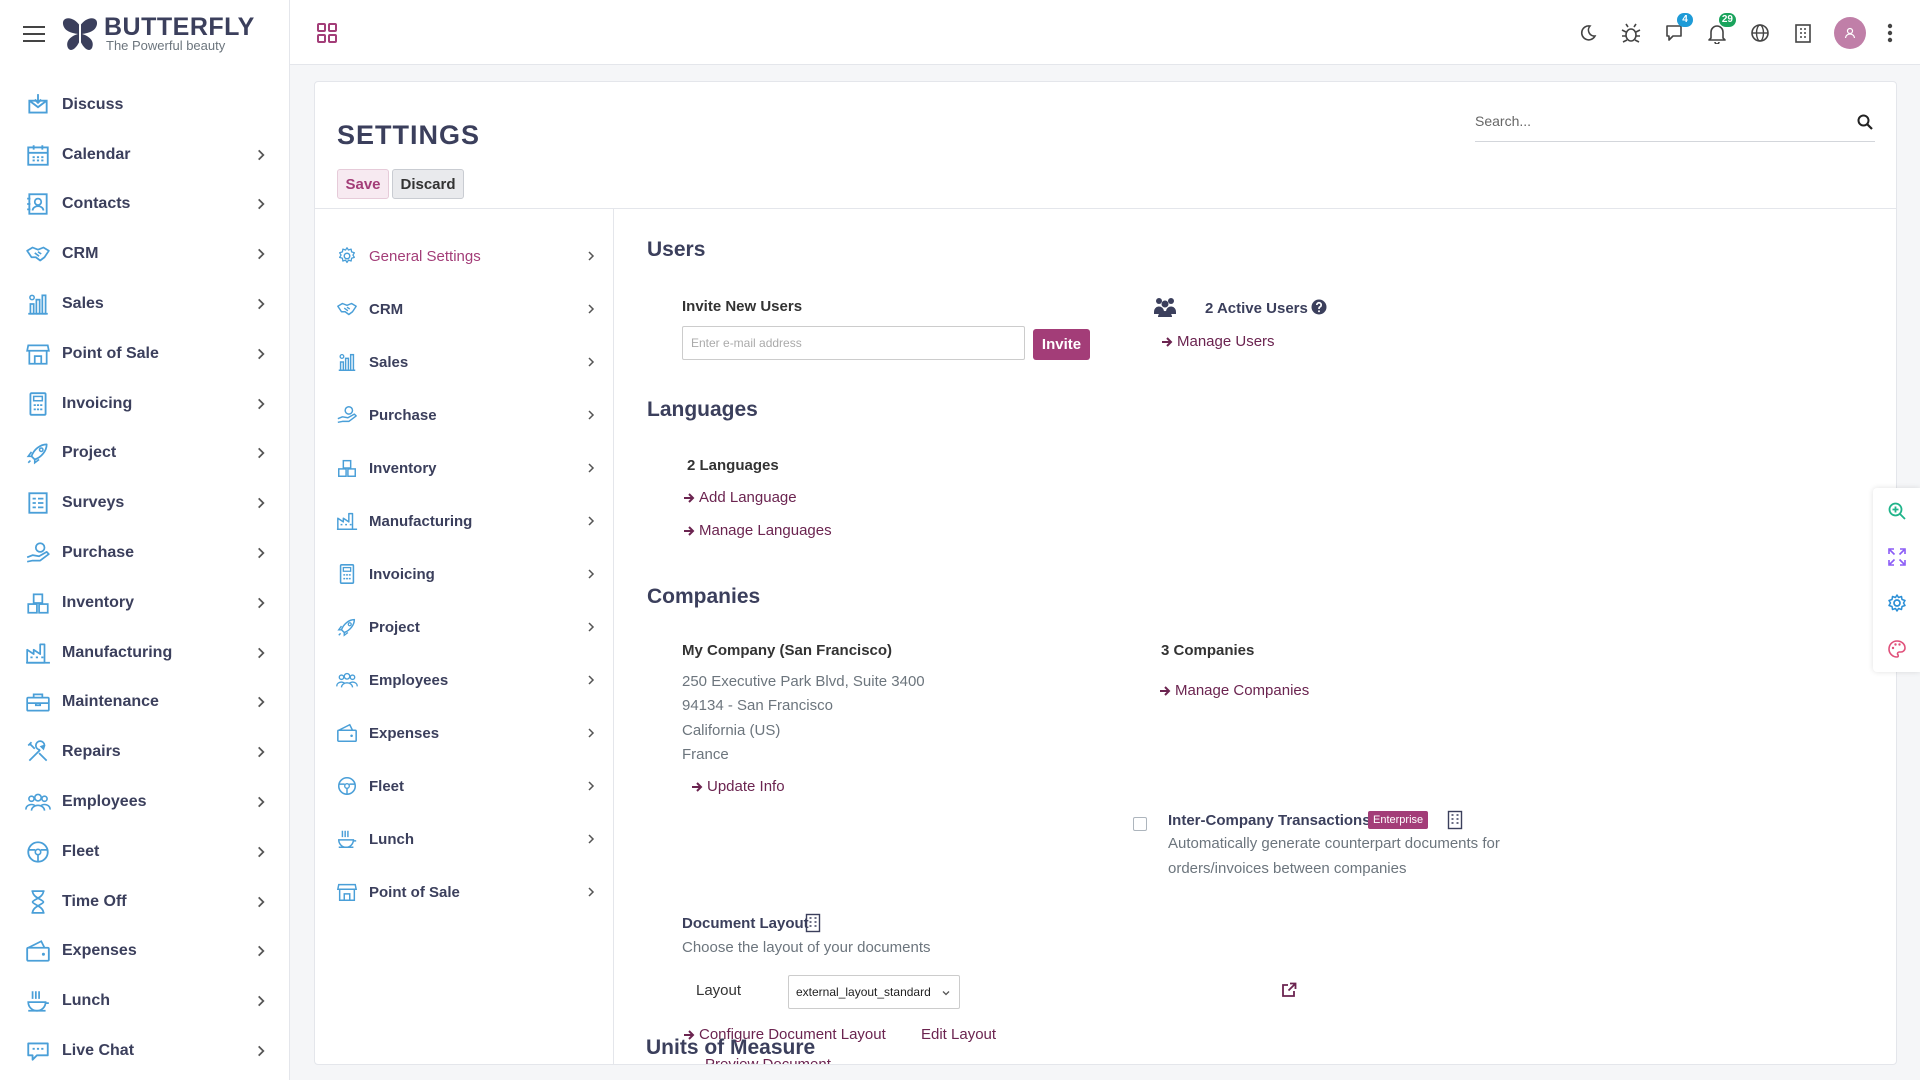 The image size is (1920, 1080). Describe the element at coordinates (38, 552) in the screenshot. I see `purchase-icon` at that location.